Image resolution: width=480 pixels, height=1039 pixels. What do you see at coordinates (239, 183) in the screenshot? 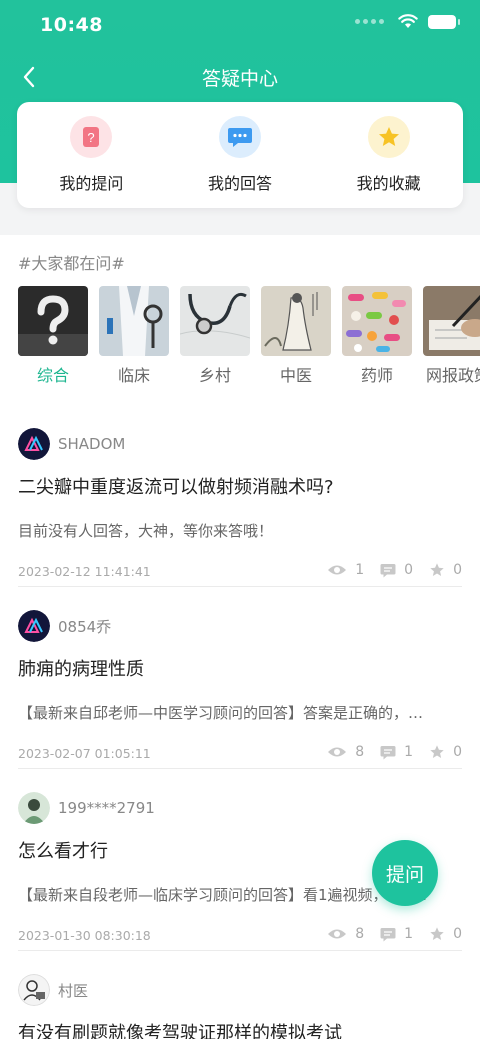
I see `my-answers-label: 我的回答` at bounding box center [239, 183].